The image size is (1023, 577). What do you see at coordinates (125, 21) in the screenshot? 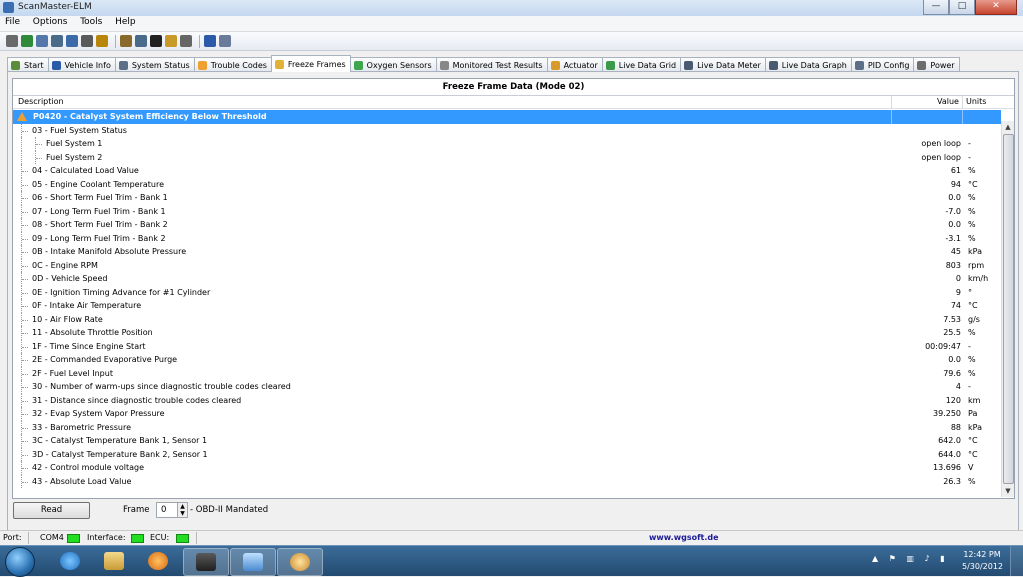
I see `menu-help: Help` at bounding box center [125, 21].